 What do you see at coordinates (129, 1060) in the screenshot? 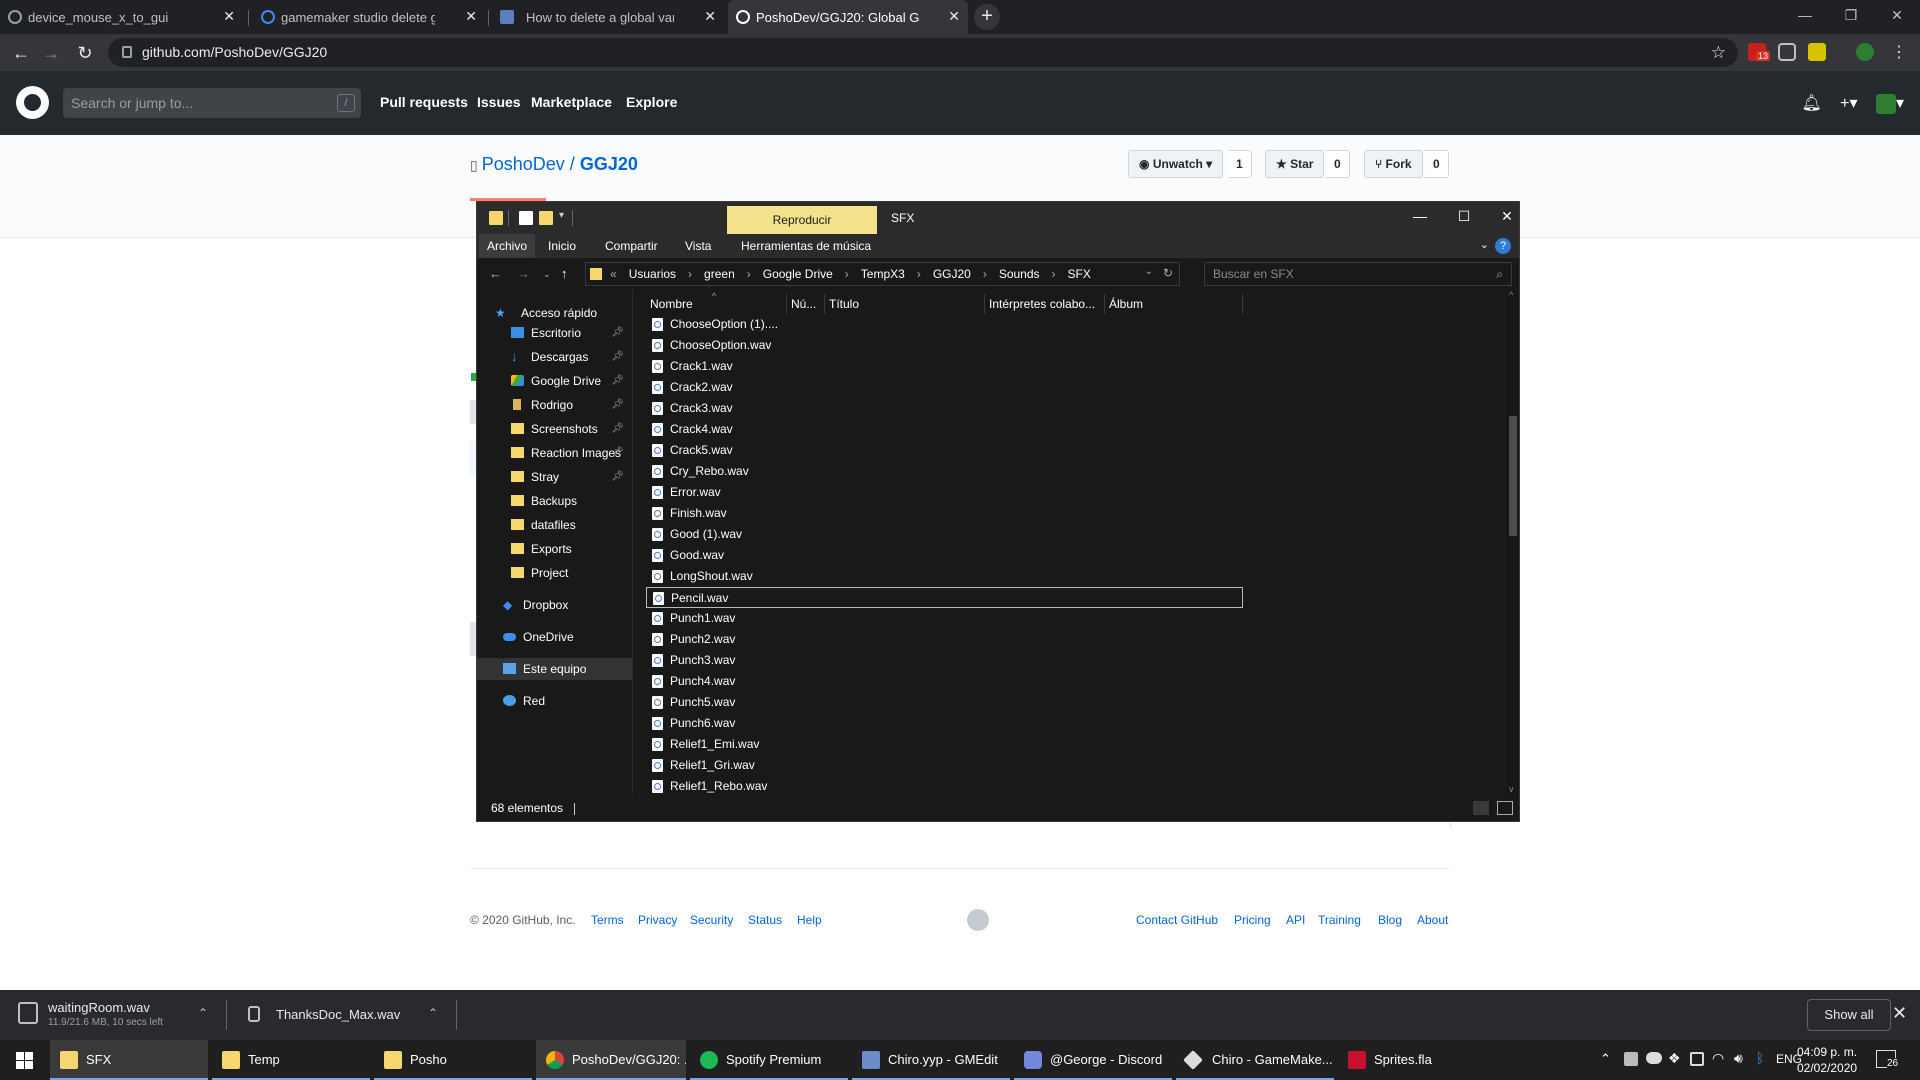
I see `taskbar-item-sfx: SFX` at bounding box center [129, 1060].